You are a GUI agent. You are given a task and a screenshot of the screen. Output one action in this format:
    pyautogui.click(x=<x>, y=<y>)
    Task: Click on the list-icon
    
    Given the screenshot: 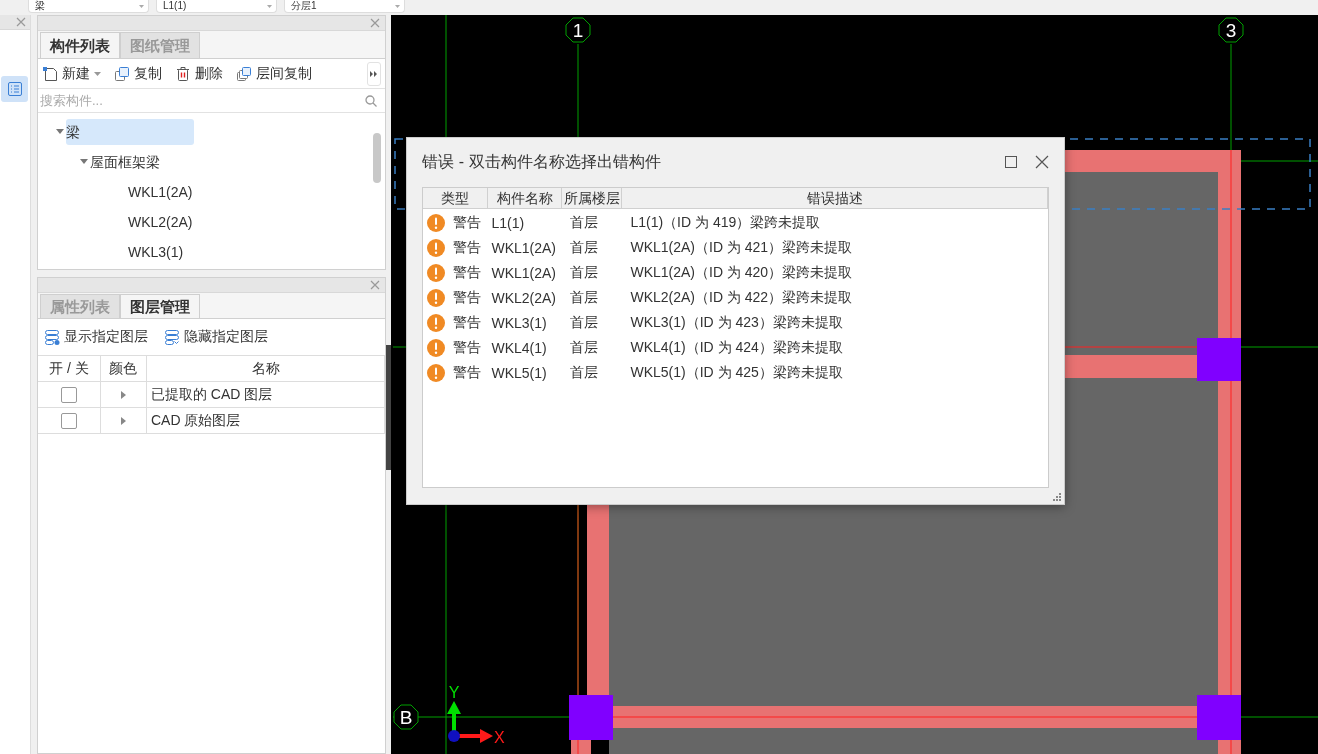 What is the action you would take?
    pyautogui.click(x=14, y=89)
    